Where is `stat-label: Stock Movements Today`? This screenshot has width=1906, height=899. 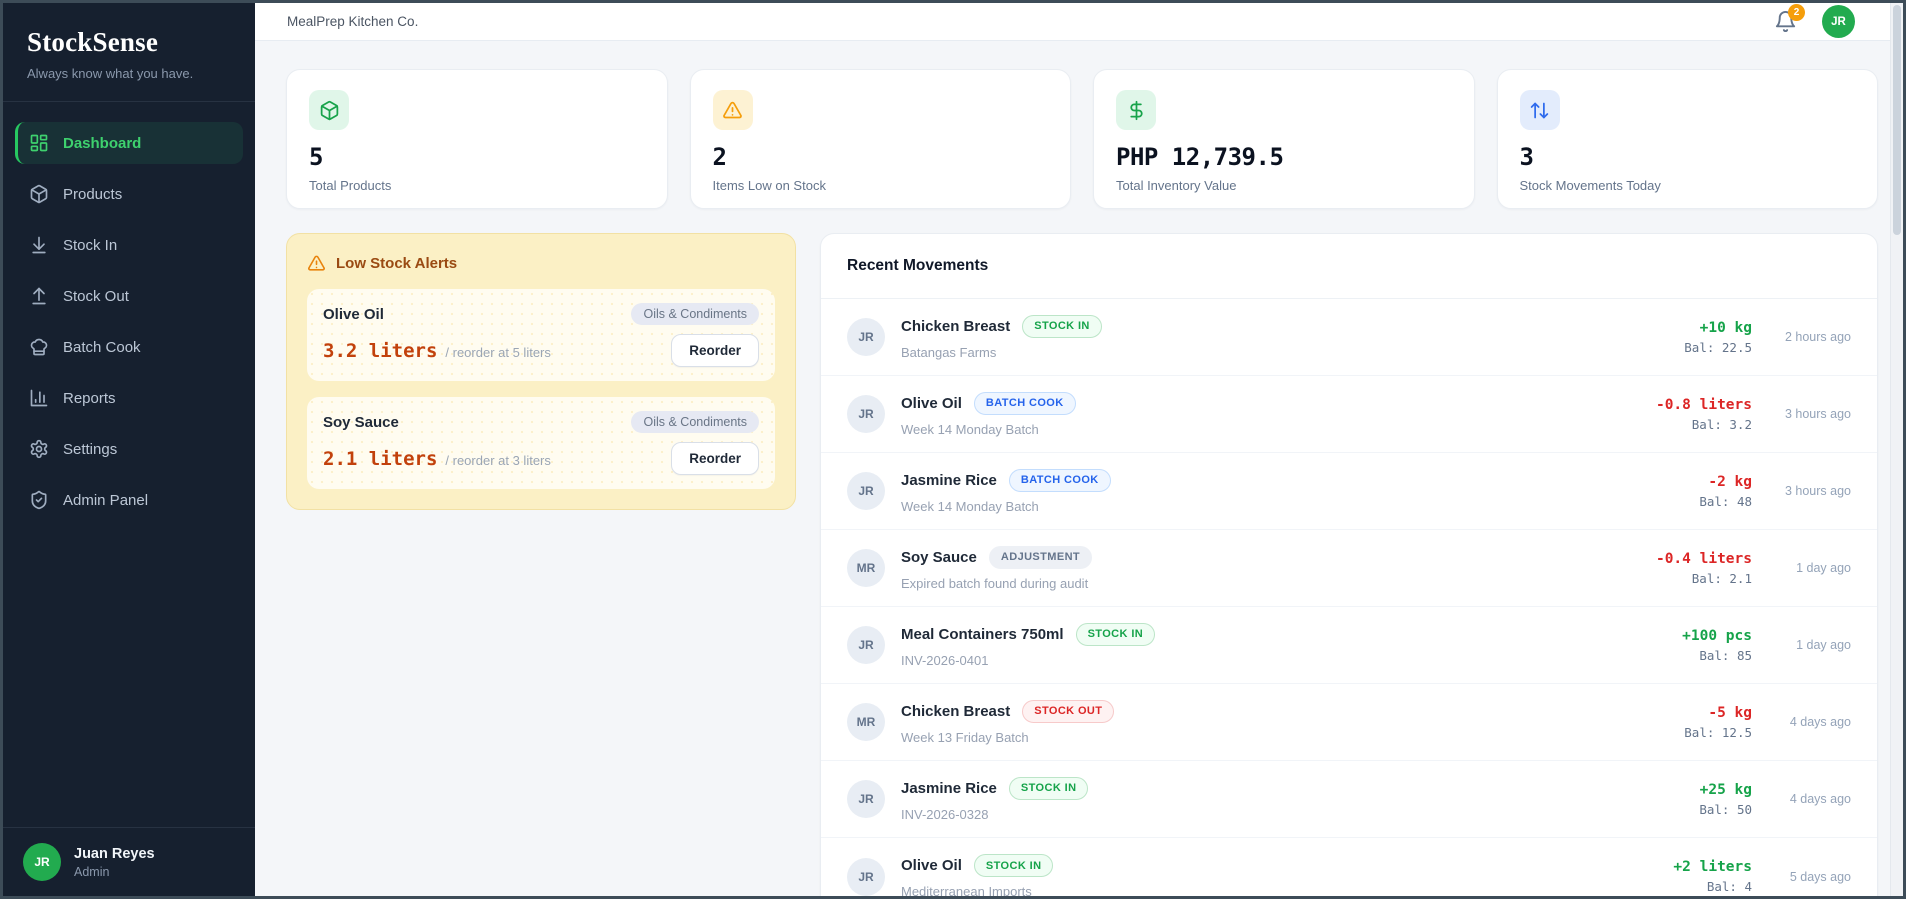
stat-label: Stock Movements Today is located at coordinates (1590, 185).